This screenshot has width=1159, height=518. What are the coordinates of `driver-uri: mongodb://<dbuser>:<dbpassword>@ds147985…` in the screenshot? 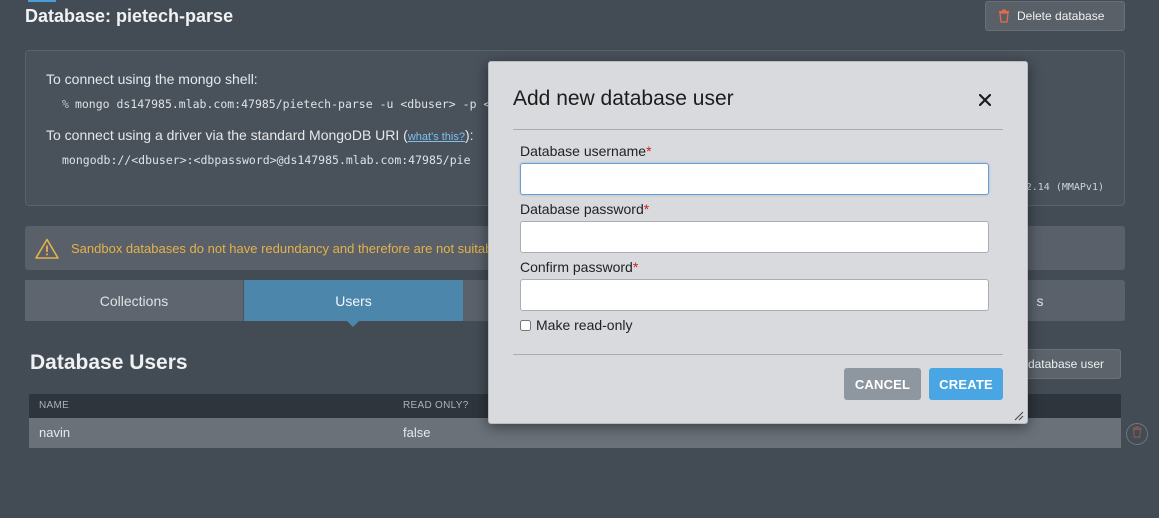 It's located at (266, 160).